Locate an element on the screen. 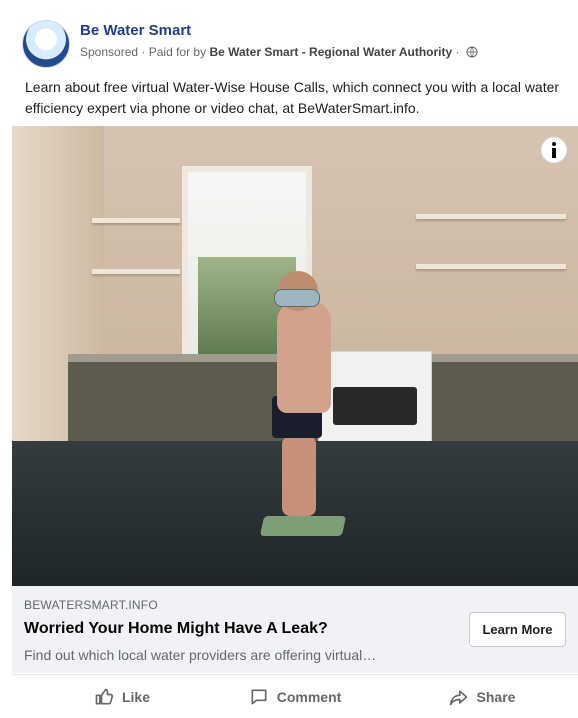 The width and height of the screenshot is (578, 718). share-icon is located at coordinates (458, 697).